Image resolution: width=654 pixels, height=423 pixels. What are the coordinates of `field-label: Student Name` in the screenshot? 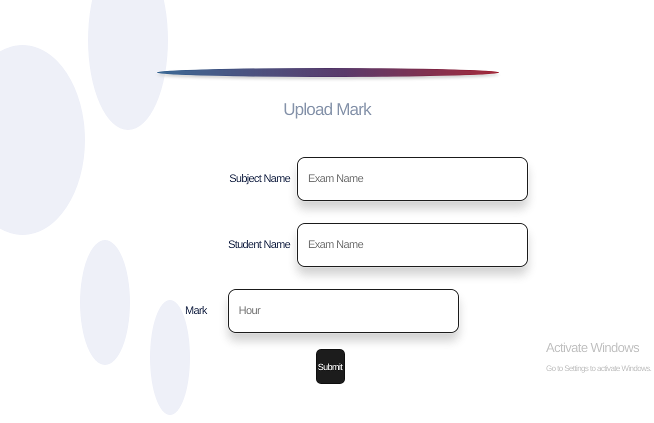 It's located at (259, 245).